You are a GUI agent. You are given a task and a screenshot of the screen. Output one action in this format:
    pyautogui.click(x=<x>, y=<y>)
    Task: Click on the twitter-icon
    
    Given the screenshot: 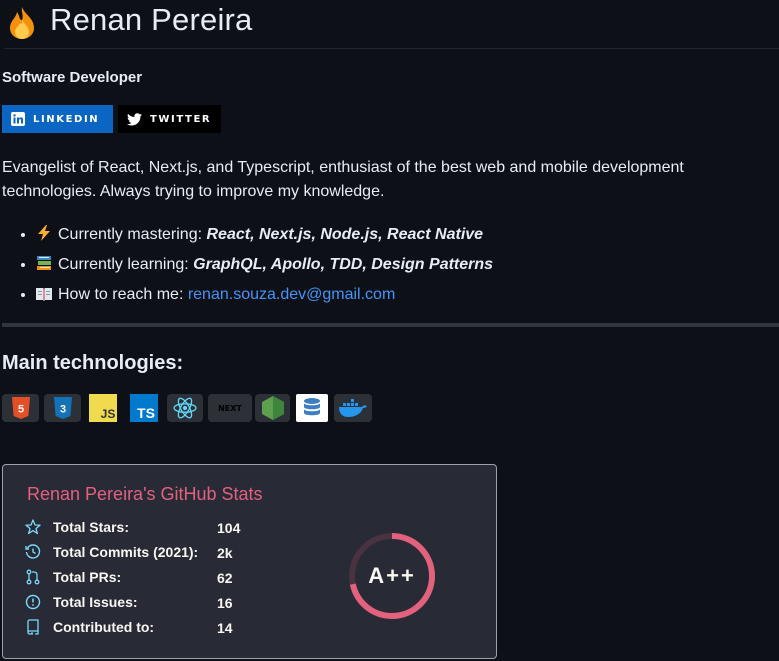 What is the action you would take?
    pyautogui.click(x=134, y=118)
    